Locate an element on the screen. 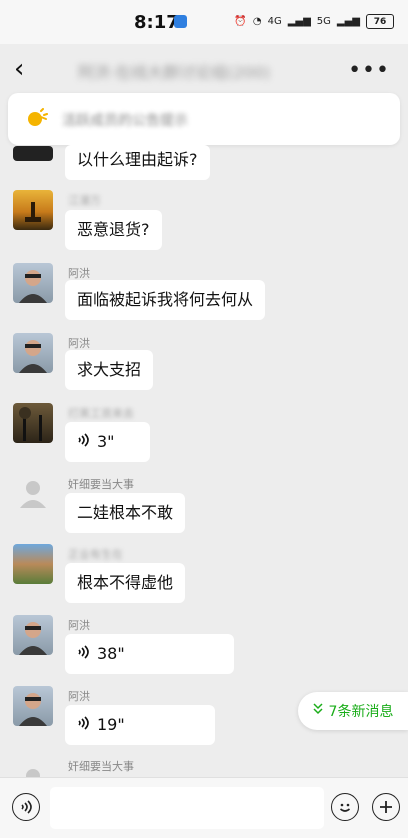 This screenshot has width=408, height=838. new-messages-button: 7条新消息 is located at coordinates (353, 711).